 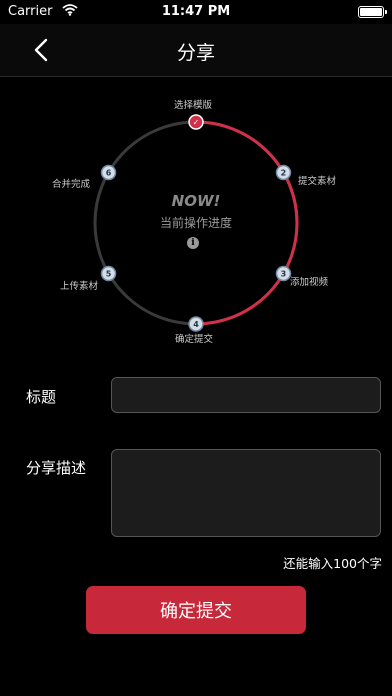 I want to click on step-node-6: 6, so click(x=108, y=172).